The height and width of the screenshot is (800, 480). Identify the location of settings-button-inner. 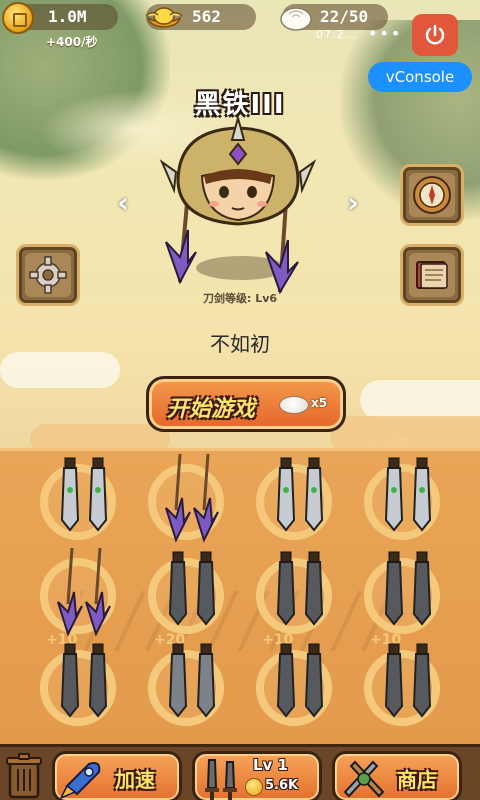
(48, 275).